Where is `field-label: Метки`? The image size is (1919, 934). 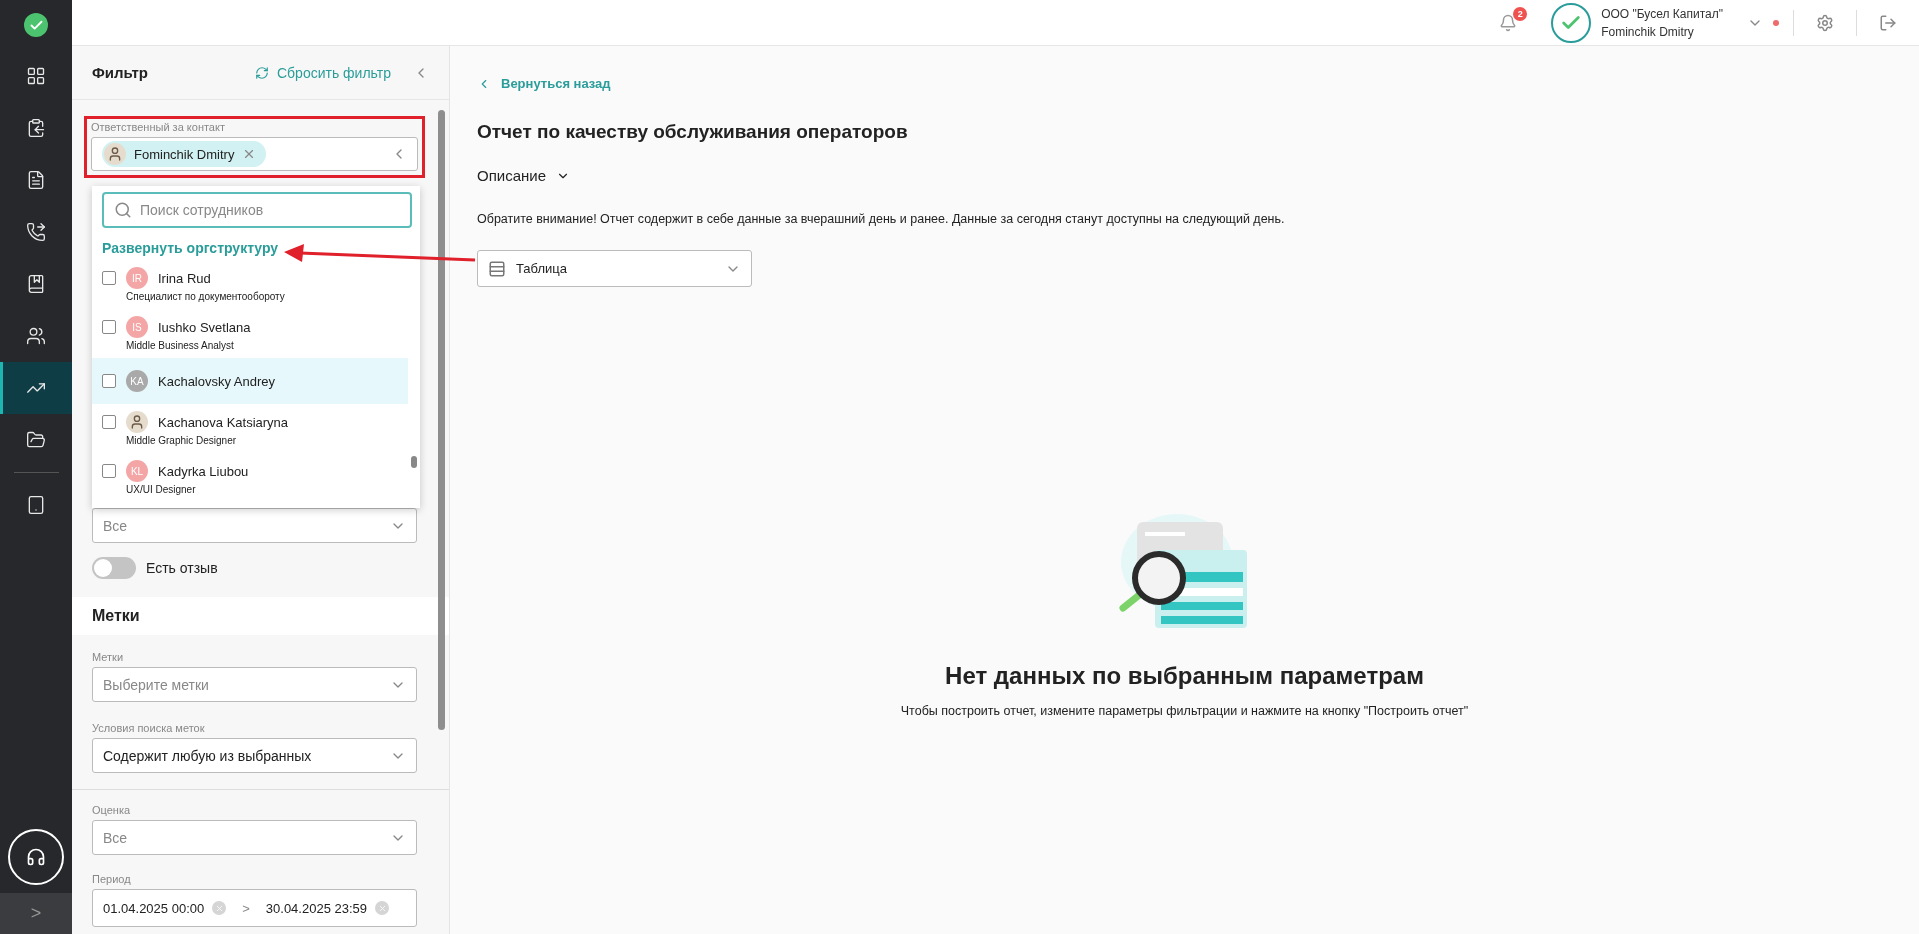
field-label: Метки is located at coordinates (108, 657).